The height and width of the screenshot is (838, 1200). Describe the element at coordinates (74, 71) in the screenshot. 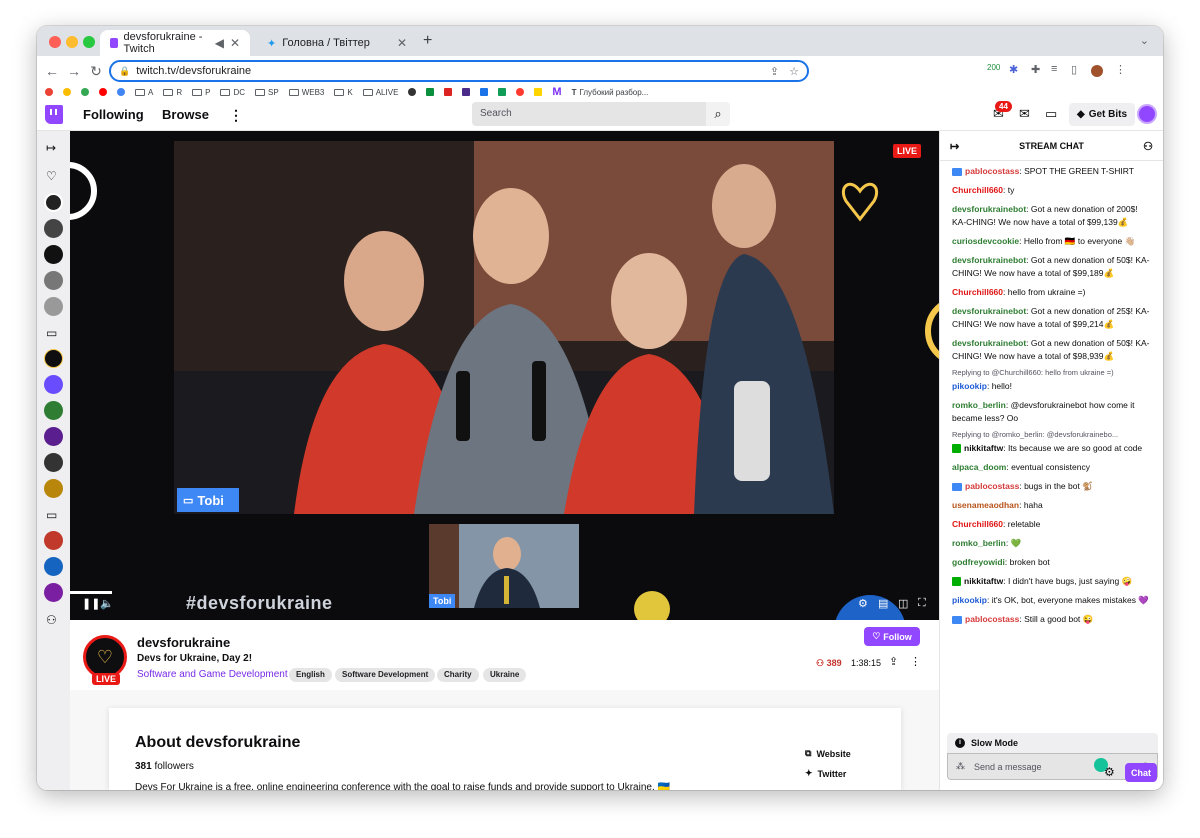

I see `forward-icon: →` at that location.